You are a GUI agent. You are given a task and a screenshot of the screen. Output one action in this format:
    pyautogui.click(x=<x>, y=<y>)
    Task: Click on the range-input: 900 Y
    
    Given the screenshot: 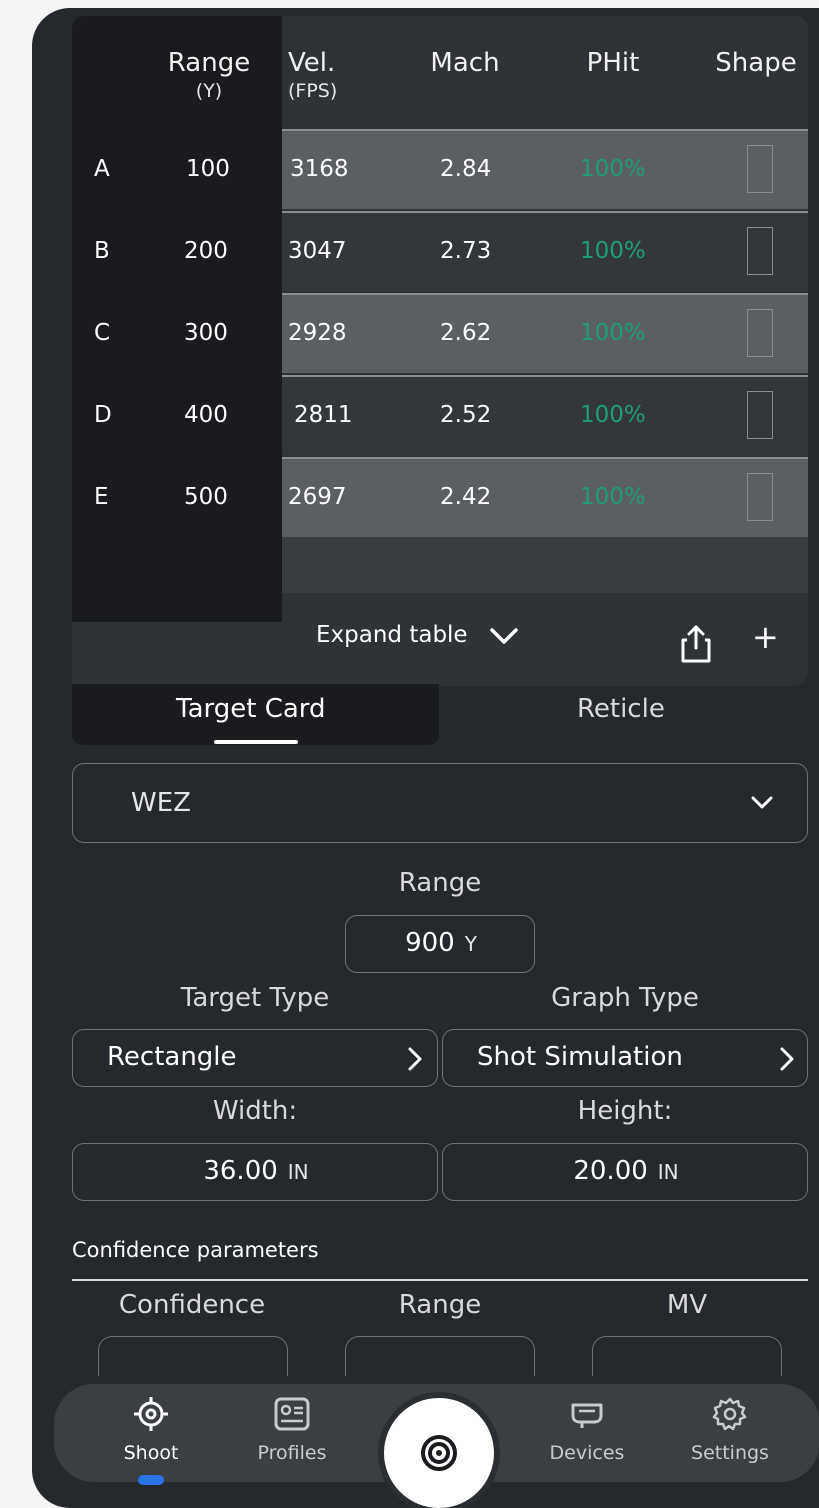 What is the action you would take?
    pyautogui.click(x=440, y=944)
    